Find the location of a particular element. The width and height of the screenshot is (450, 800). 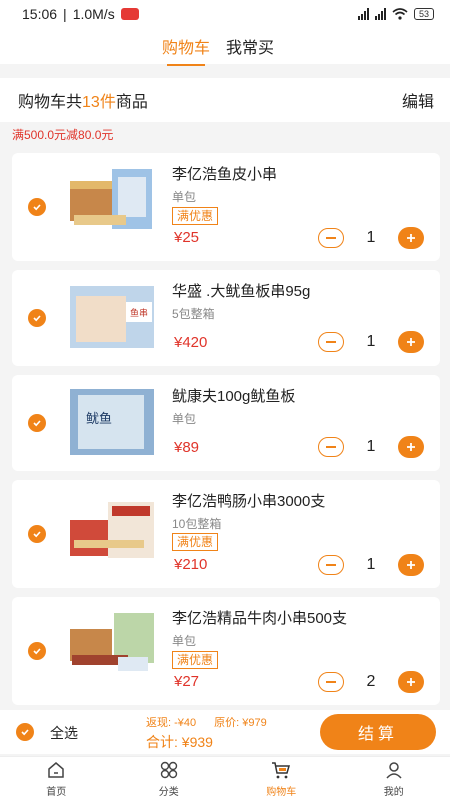

status-speed: 1.0M/s is located at coordinates (93, 14).